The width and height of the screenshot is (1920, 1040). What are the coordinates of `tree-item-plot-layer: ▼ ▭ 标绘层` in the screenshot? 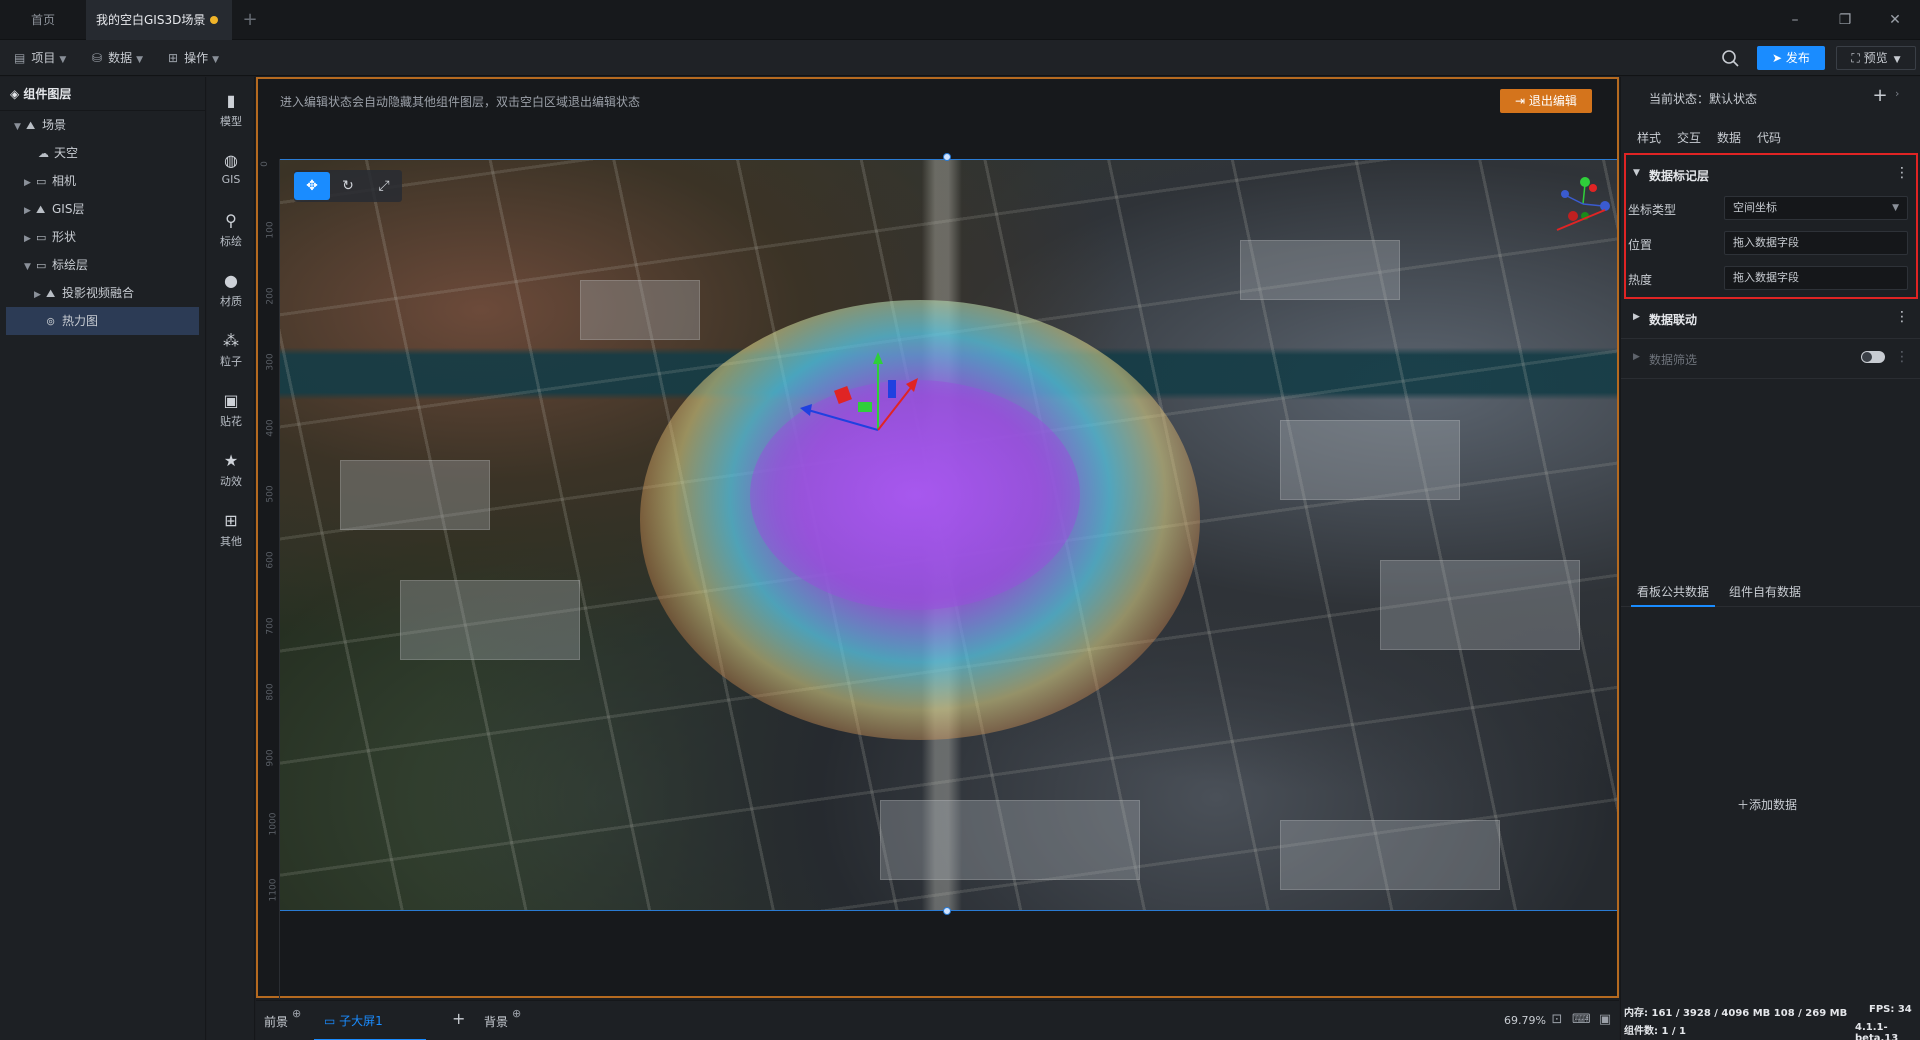 It's located at (102, 265).